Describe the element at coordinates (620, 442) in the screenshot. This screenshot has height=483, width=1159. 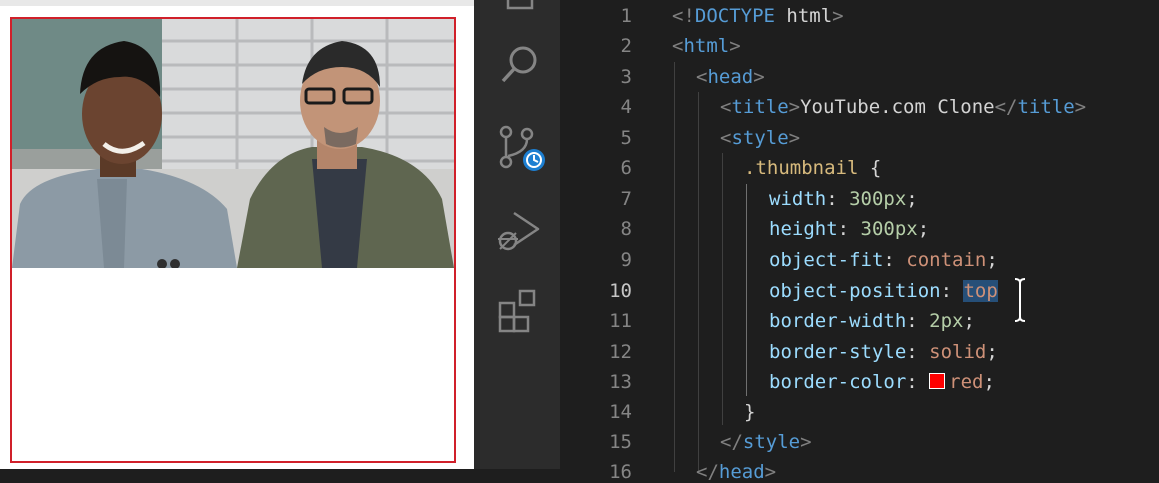
I see `line-number: 15` at that location.